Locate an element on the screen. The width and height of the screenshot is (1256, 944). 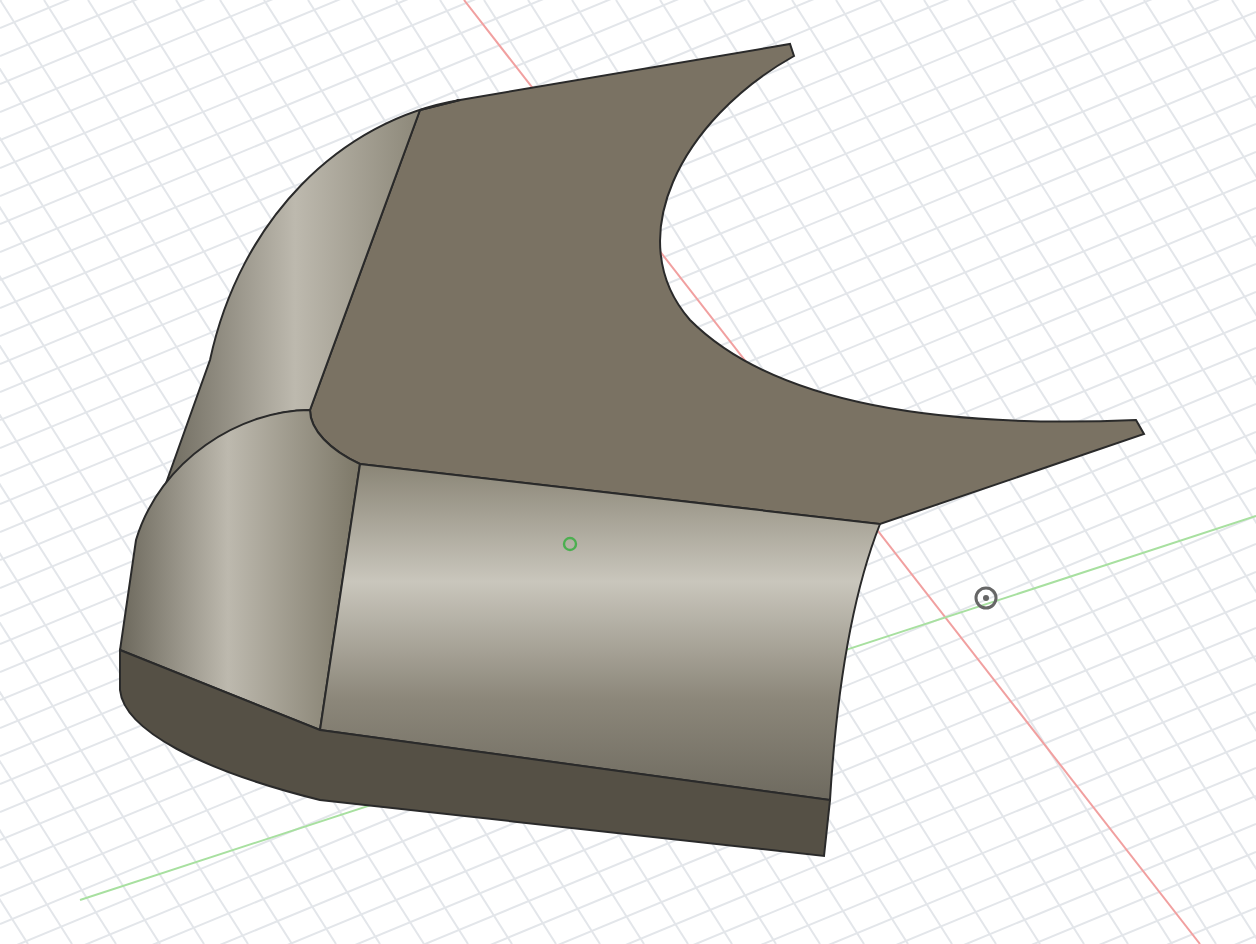
origin-icon is located at coordinates (986, 598).